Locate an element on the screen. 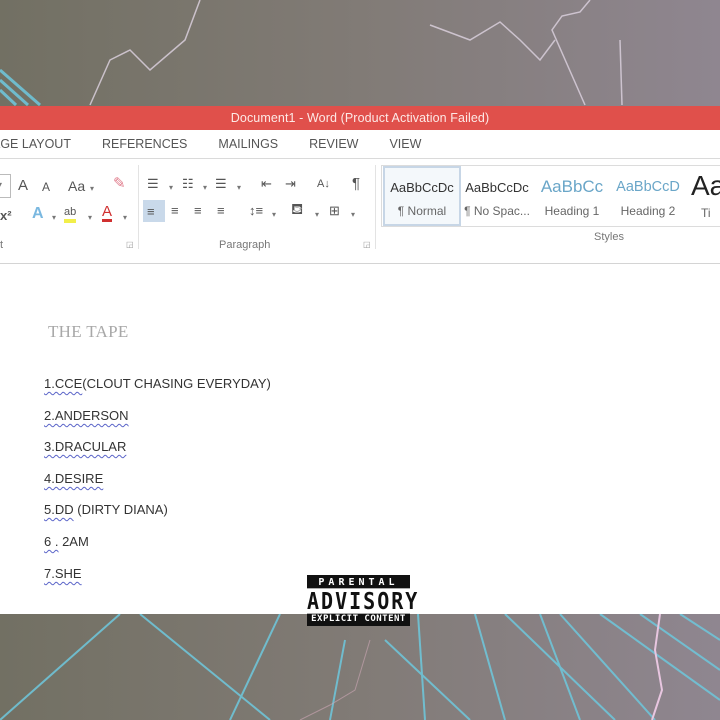  align-left-button: ≡ is located at coordinates (154, 211).